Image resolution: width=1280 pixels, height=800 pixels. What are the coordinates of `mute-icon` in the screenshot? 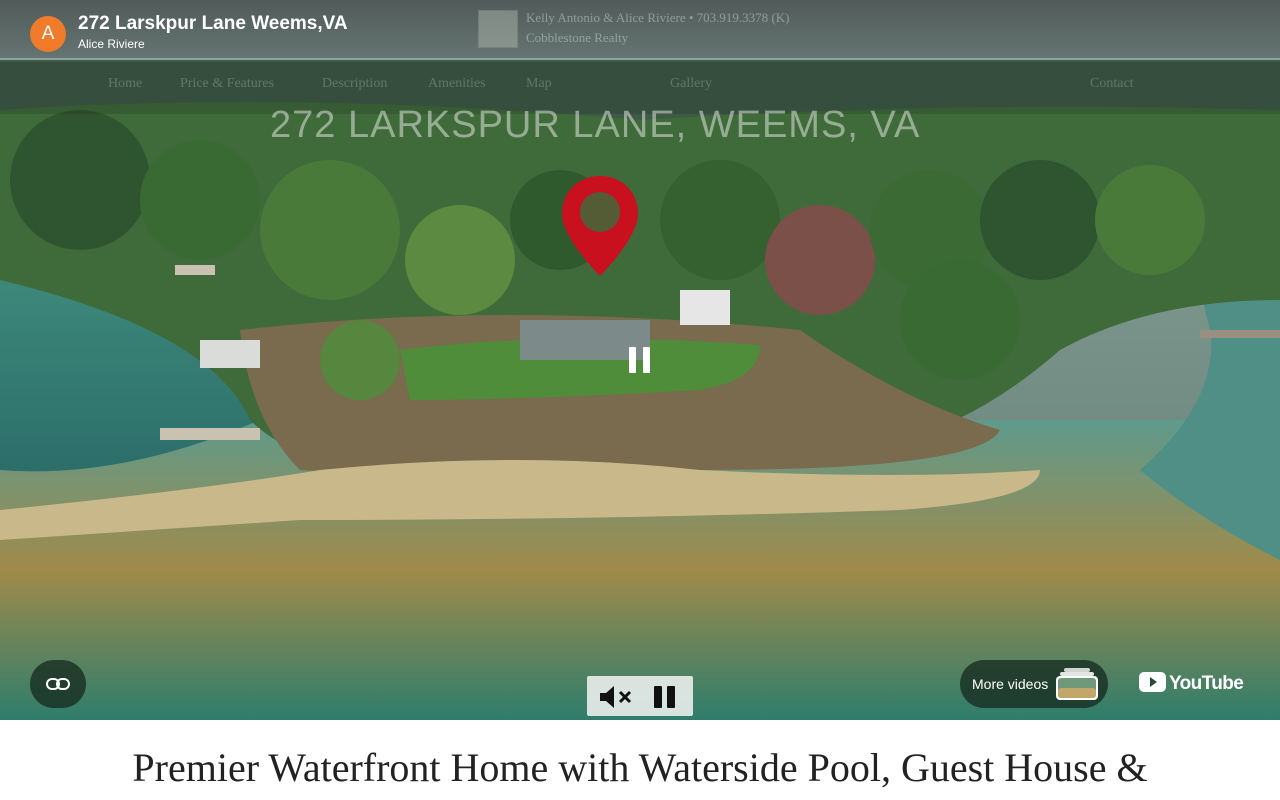 It's located at (616, 697).